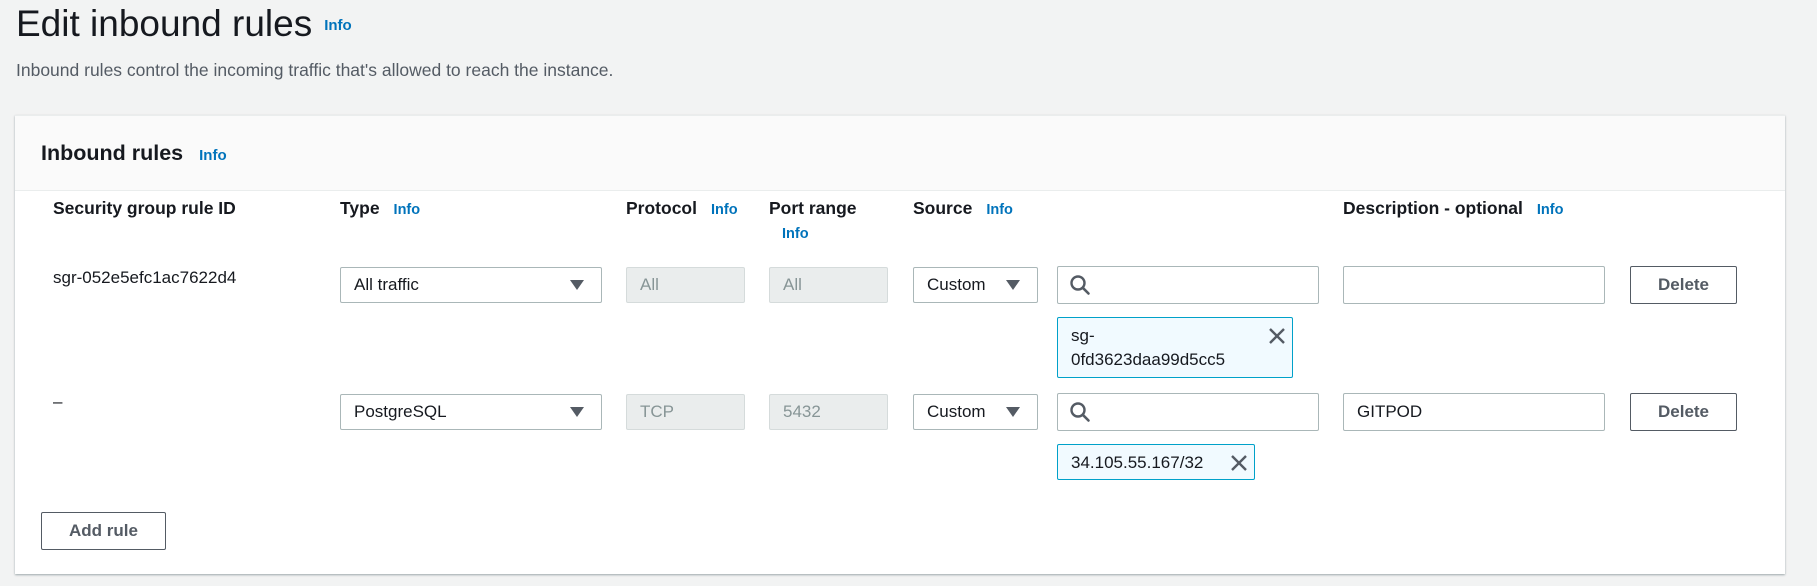  I want to click on type-select: All traffic, so click(471, 285).